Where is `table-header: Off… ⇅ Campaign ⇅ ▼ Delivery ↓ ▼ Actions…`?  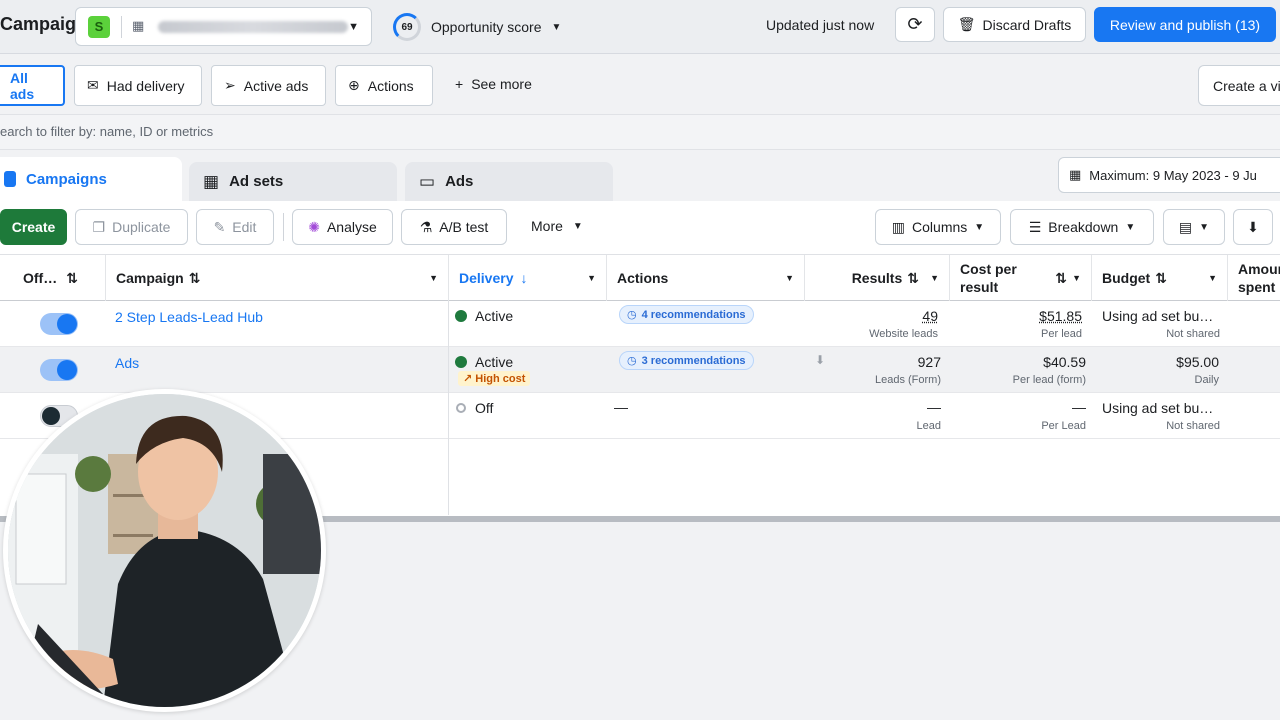
table-header: Off… ⇅ Campaign ⇅ ▼ Delivery ↓ ▼ Actions… is located at coordinates (640, 277).